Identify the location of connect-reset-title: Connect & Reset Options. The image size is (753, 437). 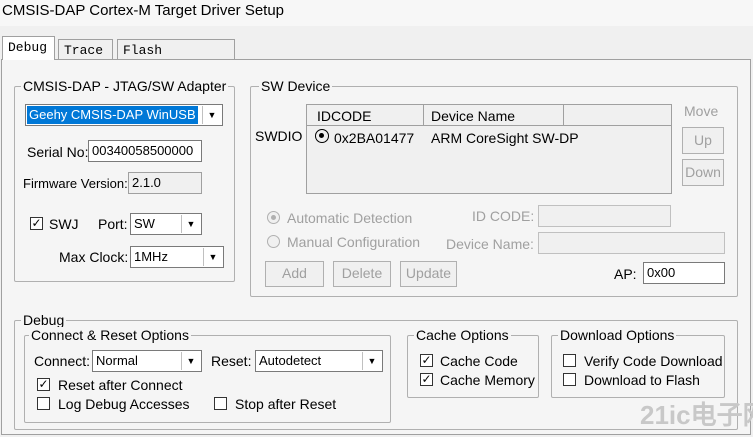
(110, 335).